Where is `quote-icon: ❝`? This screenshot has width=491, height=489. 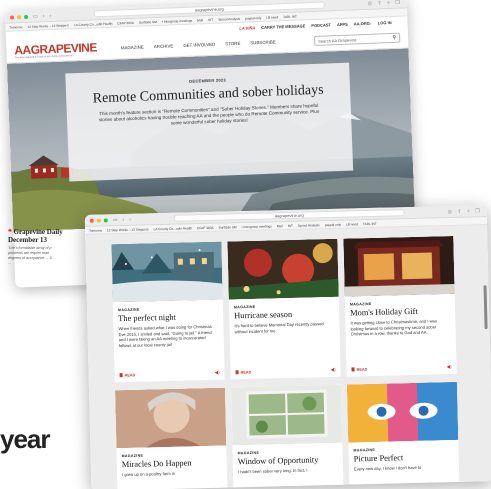
quote-icon: ❝ is located at coordinates (10, 232).